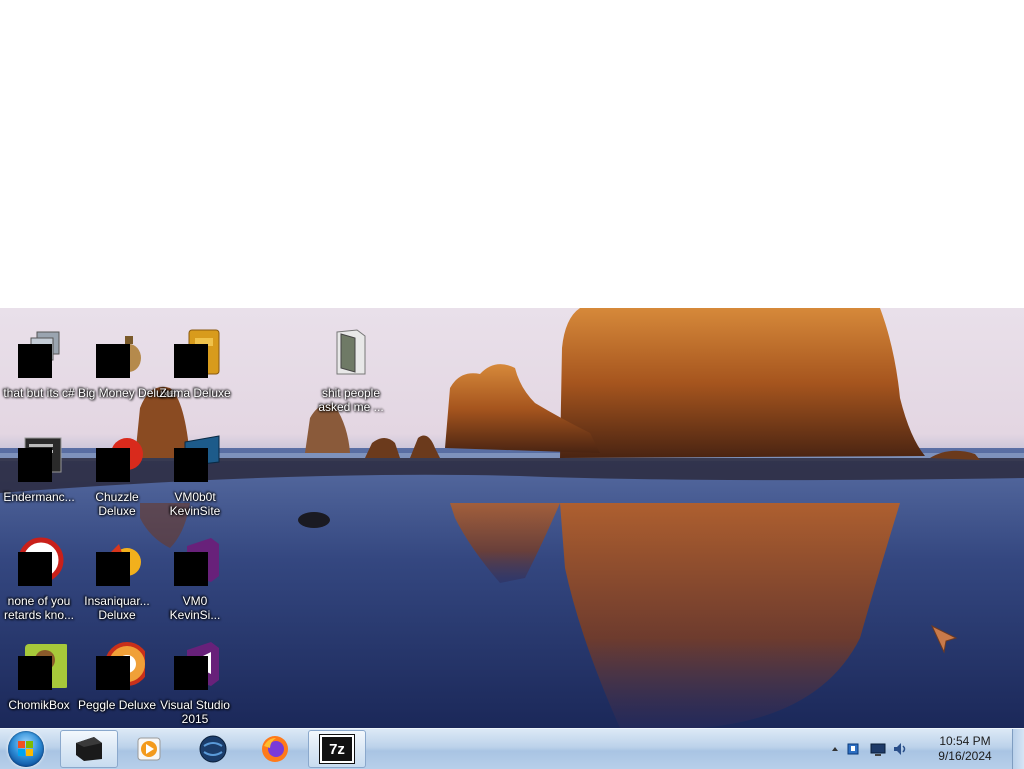 The height and width of the screenshot is (769, 1024). I want to click on windows-logo-icon, so click(26, 749).